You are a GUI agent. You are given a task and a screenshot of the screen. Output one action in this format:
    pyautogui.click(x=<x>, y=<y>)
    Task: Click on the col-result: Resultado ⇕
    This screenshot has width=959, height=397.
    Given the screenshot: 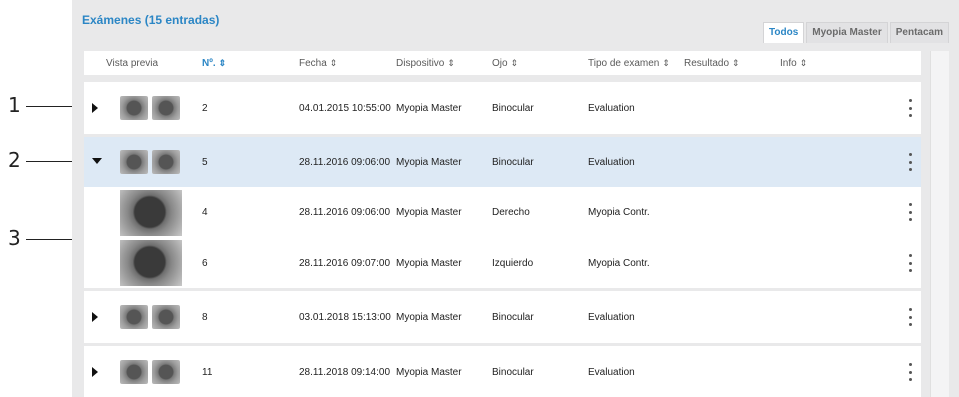 What is the action you would take?
    pyautogui.click(x=712, y=63)
    